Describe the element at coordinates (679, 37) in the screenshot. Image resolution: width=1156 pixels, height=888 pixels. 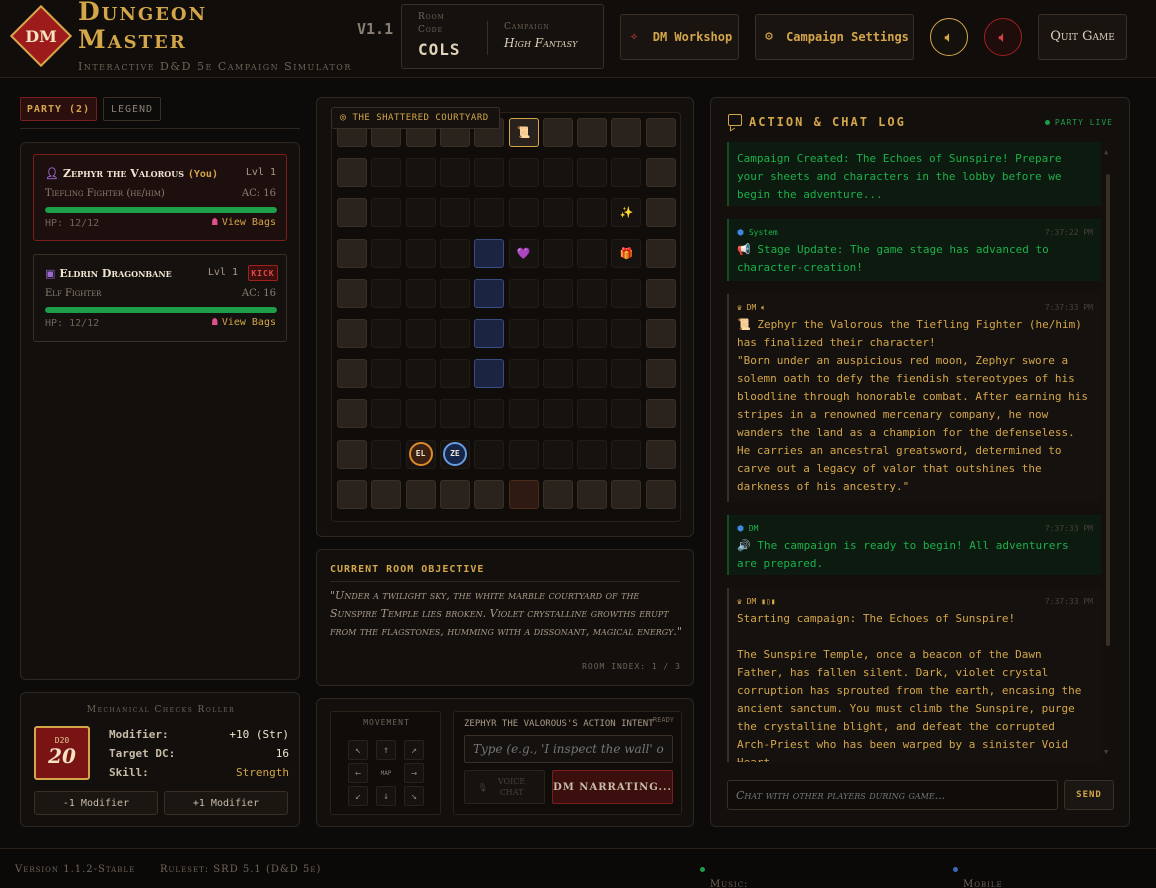
I see `dm-workshop-button: ✧ DM Workshop` at that location.